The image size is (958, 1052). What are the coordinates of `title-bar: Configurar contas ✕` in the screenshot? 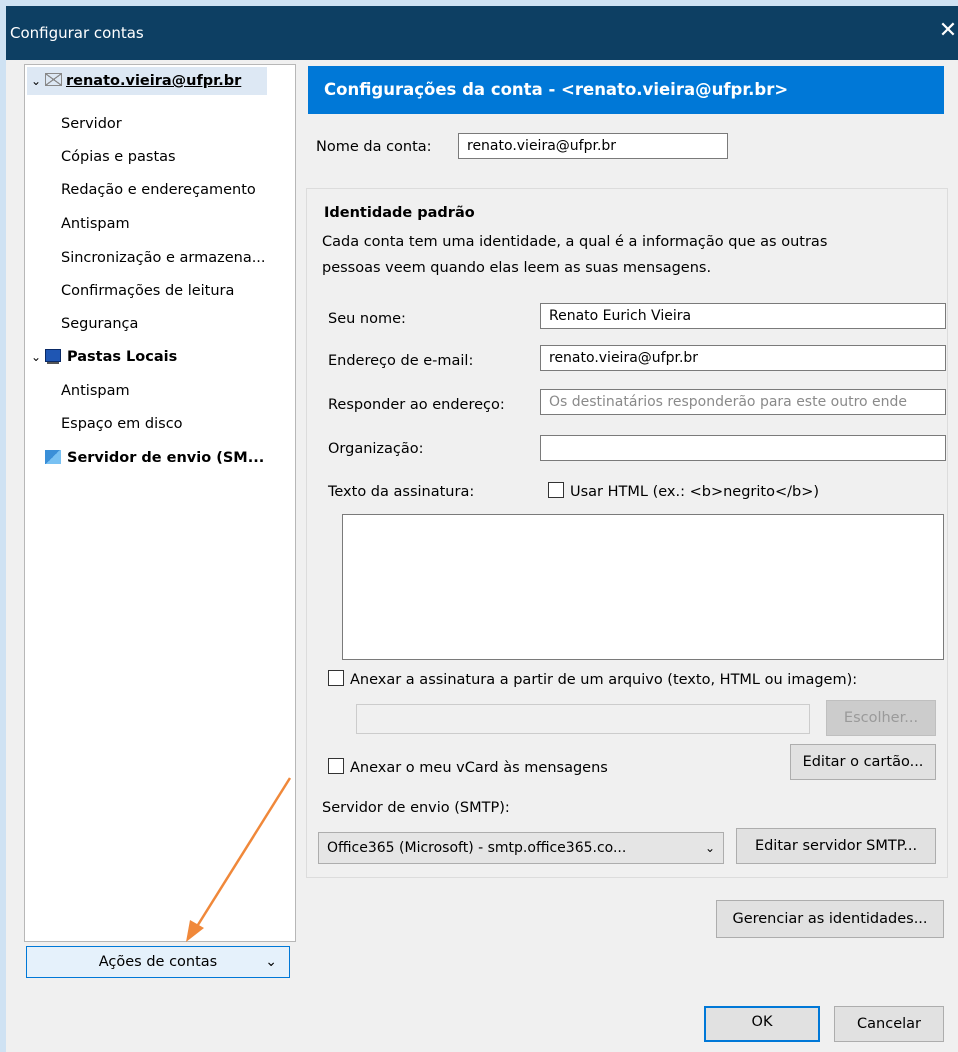 It's located at (482, 33).